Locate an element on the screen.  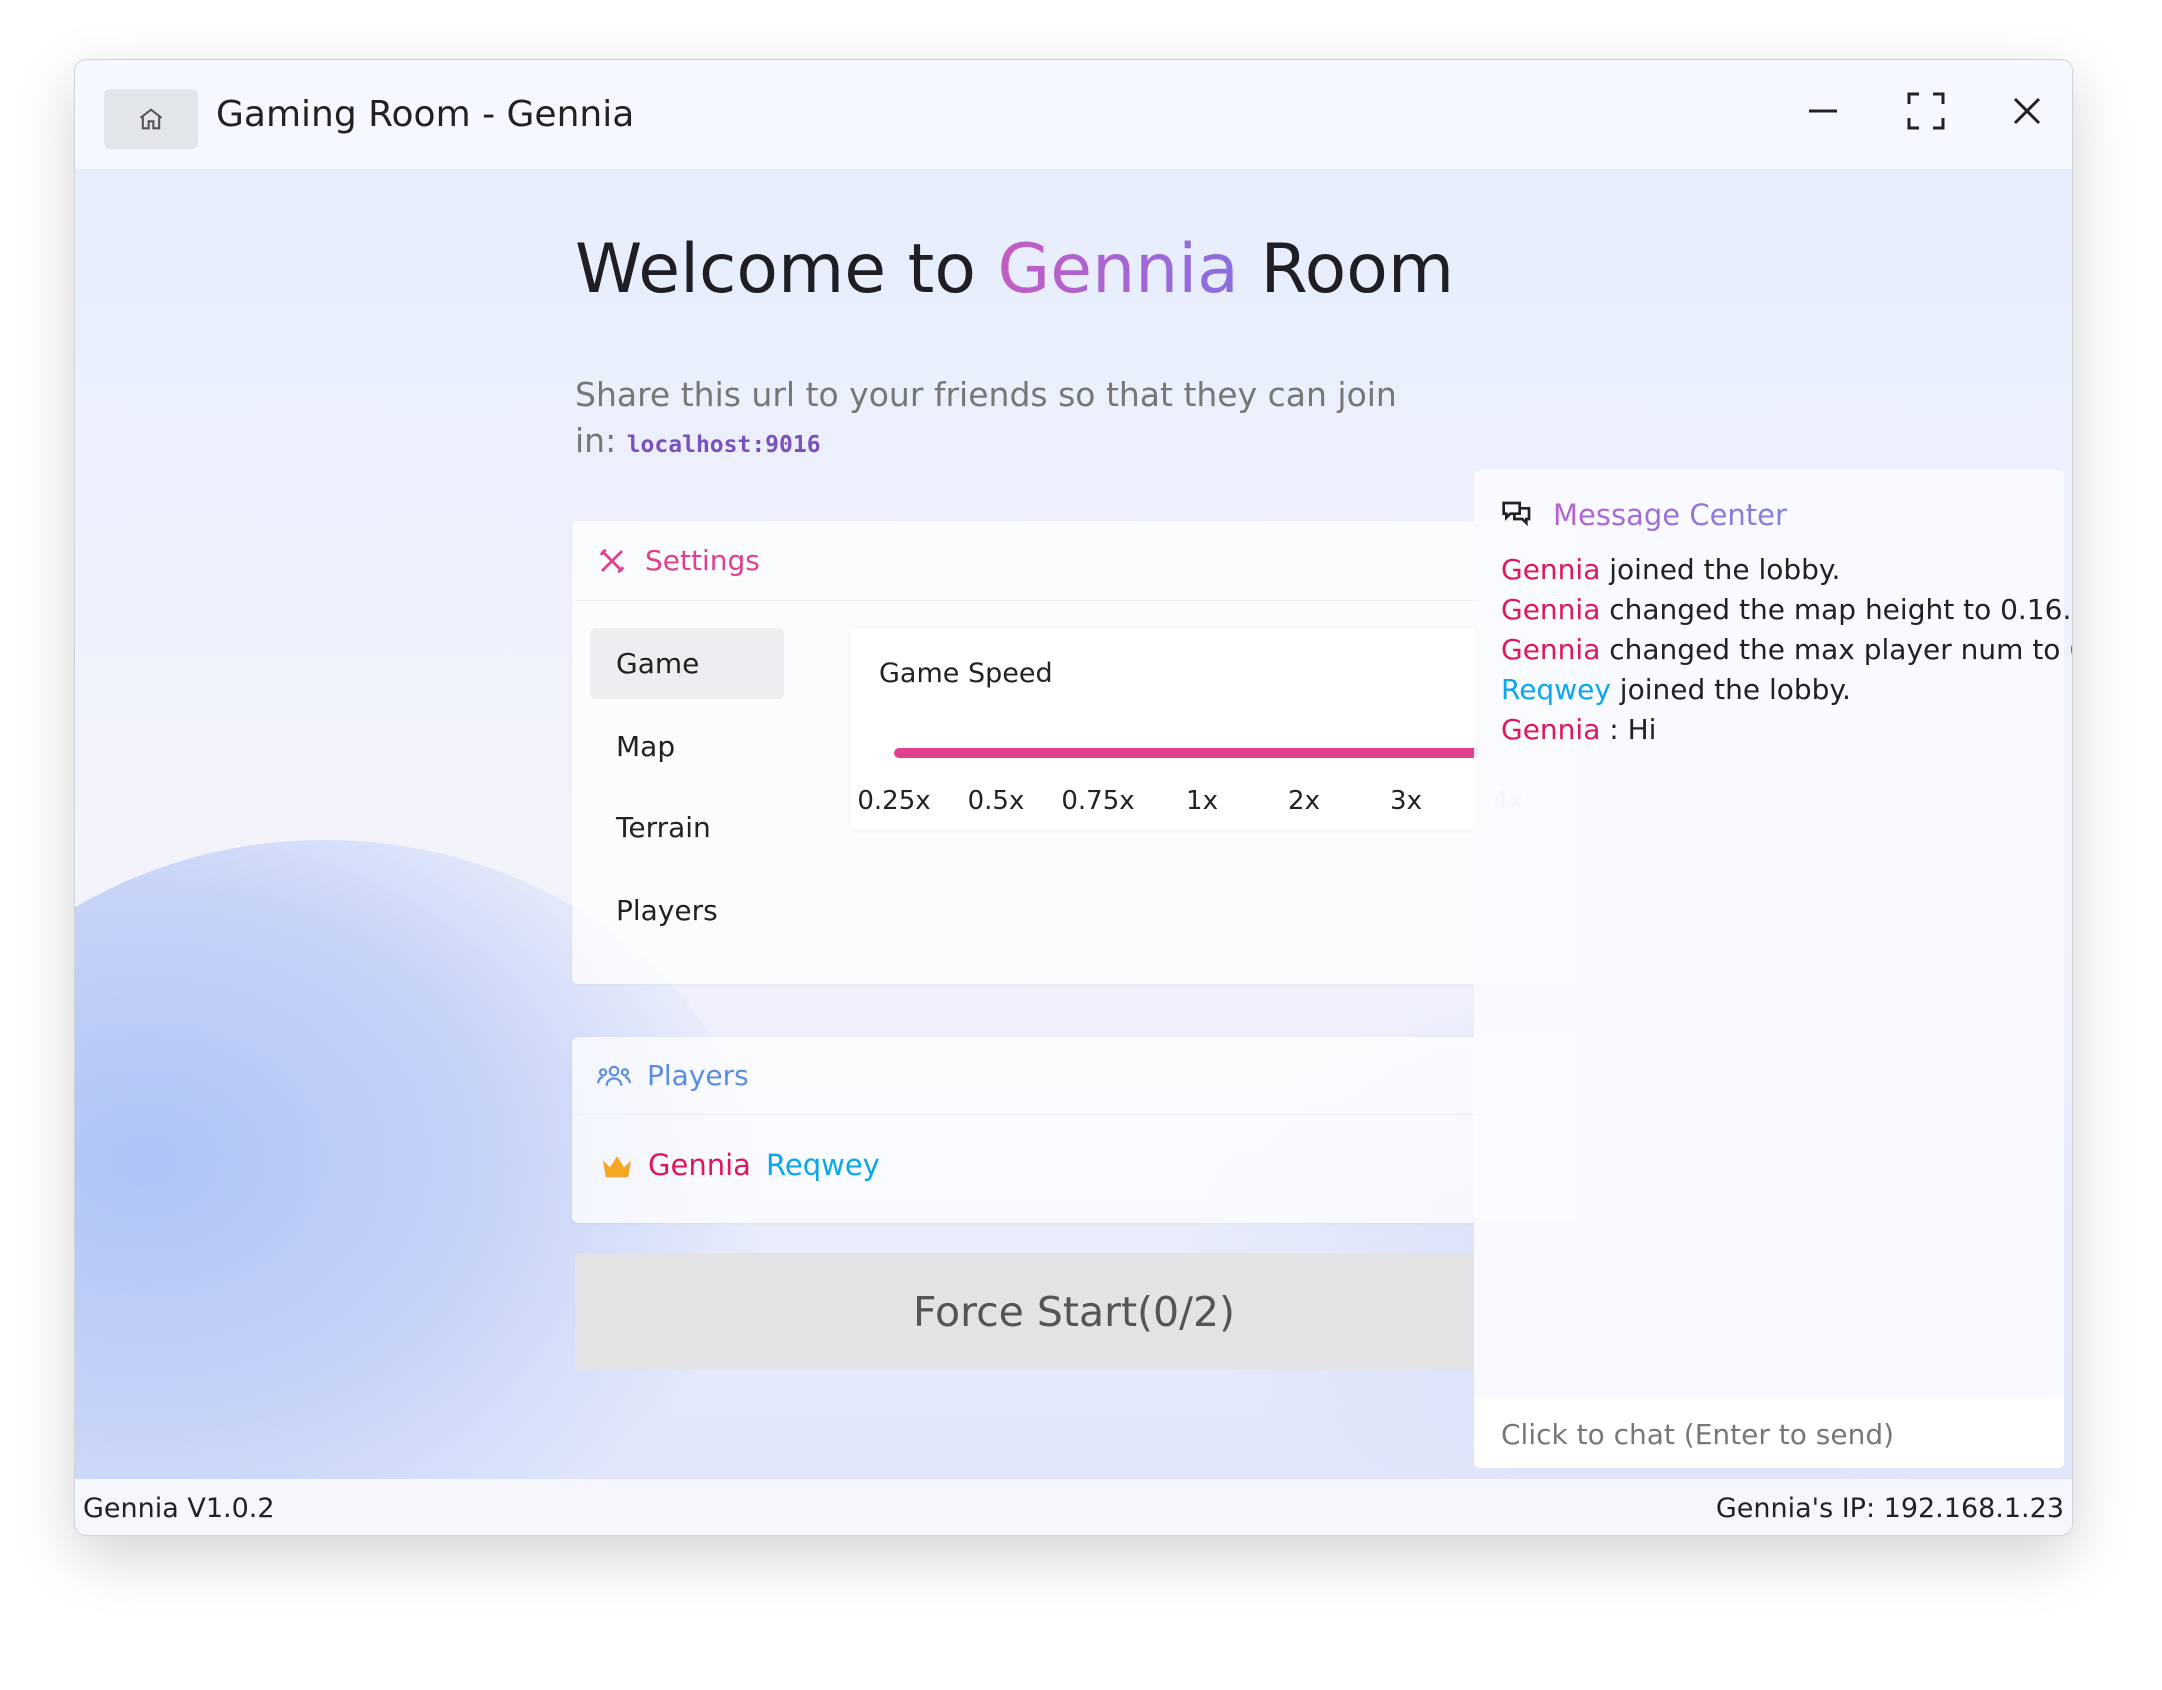
close-button is located at coordinates (2027, 111).